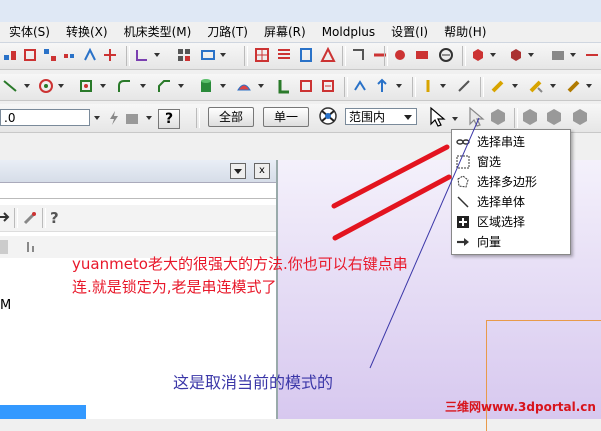 This screenshot has height=431, width=601. I want to click on annotation-overlay, so click(405, 243).